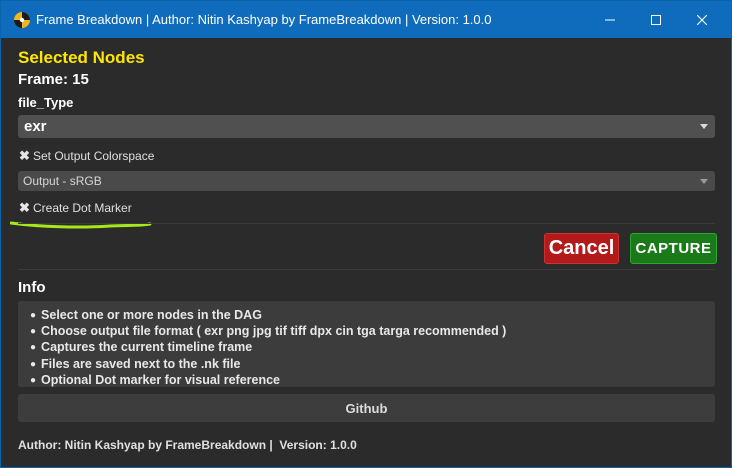  I want to click on set-output-colorspace-label: Set Output Colorspace, so click(94, 156).